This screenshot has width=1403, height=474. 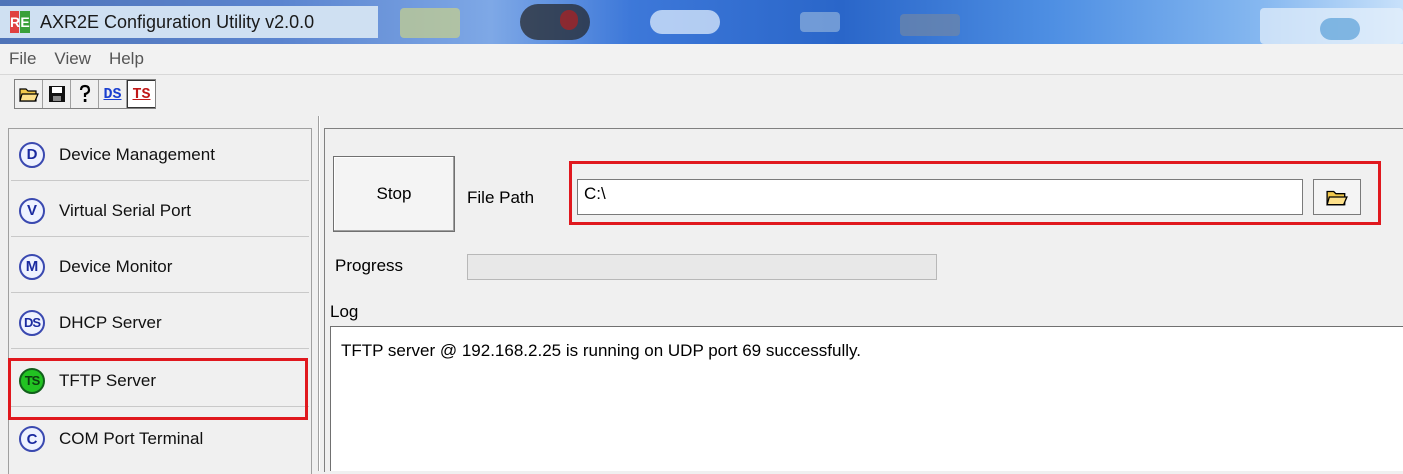 I want to click on stop-button: Stop, so click(x=394, y=194).